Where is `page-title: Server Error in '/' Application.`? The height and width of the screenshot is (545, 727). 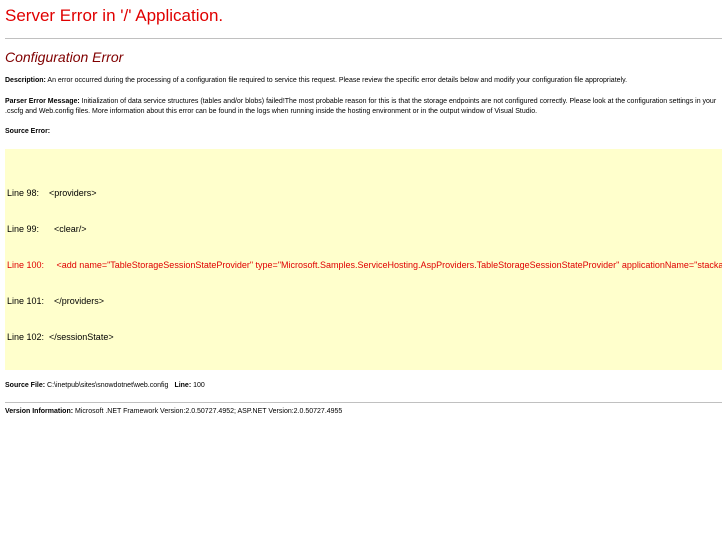 page-title: Server Error in '/' Application. is located at coordinates (114, 15).